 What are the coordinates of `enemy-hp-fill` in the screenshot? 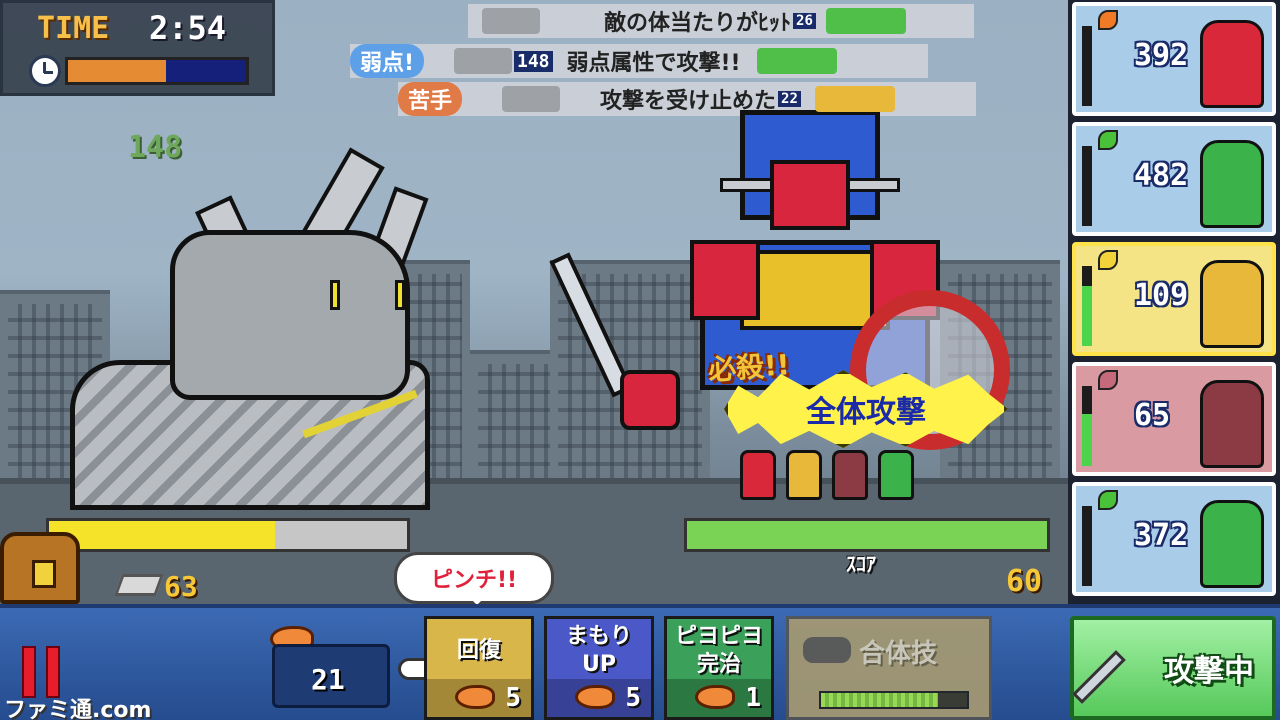 It's located at (162, 535).